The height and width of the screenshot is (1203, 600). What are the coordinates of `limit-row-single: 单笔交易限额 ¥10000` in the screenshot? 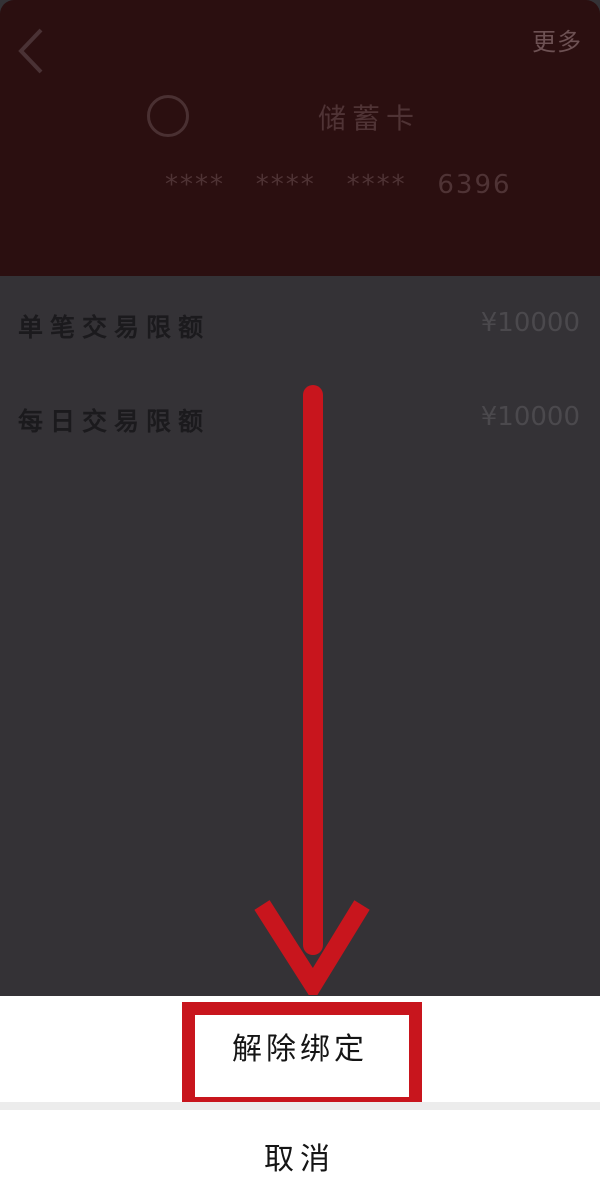 It's located at (300, 330).